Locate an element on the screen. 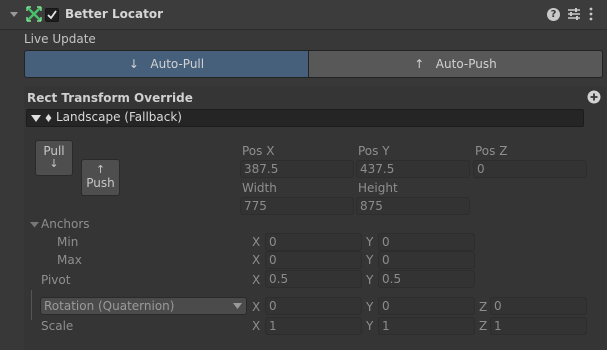 The height and width of the screenshot is (350, 607). auto-push-label: Auto-Push is located at coordinates (466, 64).